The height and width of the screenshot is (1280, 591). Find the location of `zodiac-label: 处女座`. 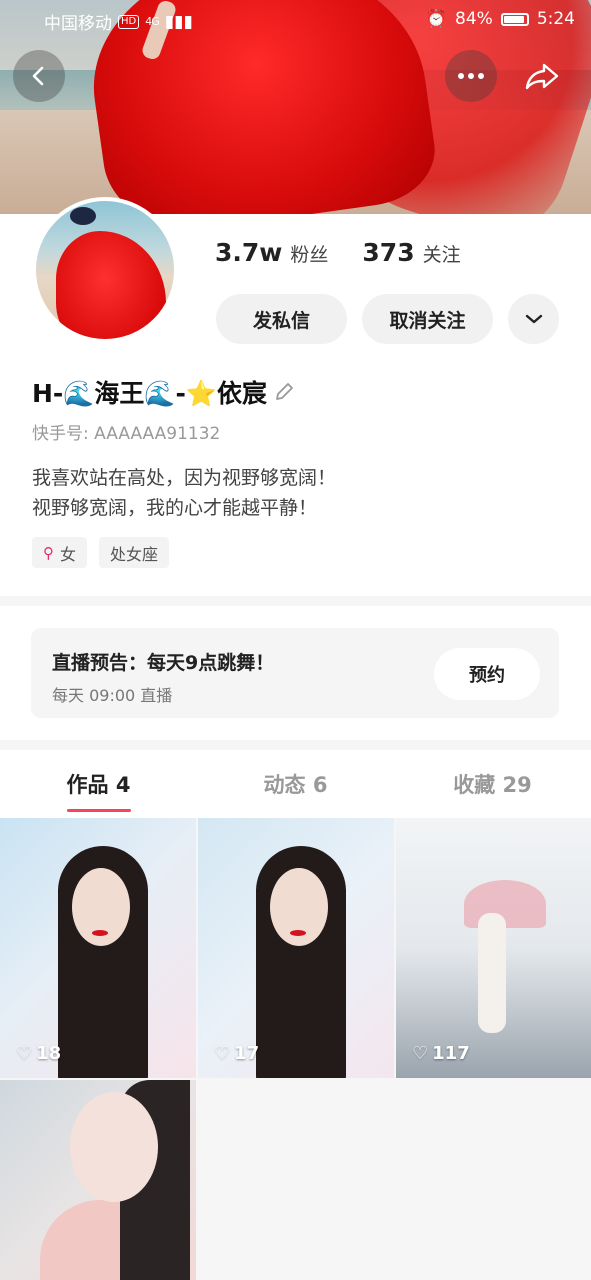

zodiac-label: 处女座 is located at coordinates (134, 554).